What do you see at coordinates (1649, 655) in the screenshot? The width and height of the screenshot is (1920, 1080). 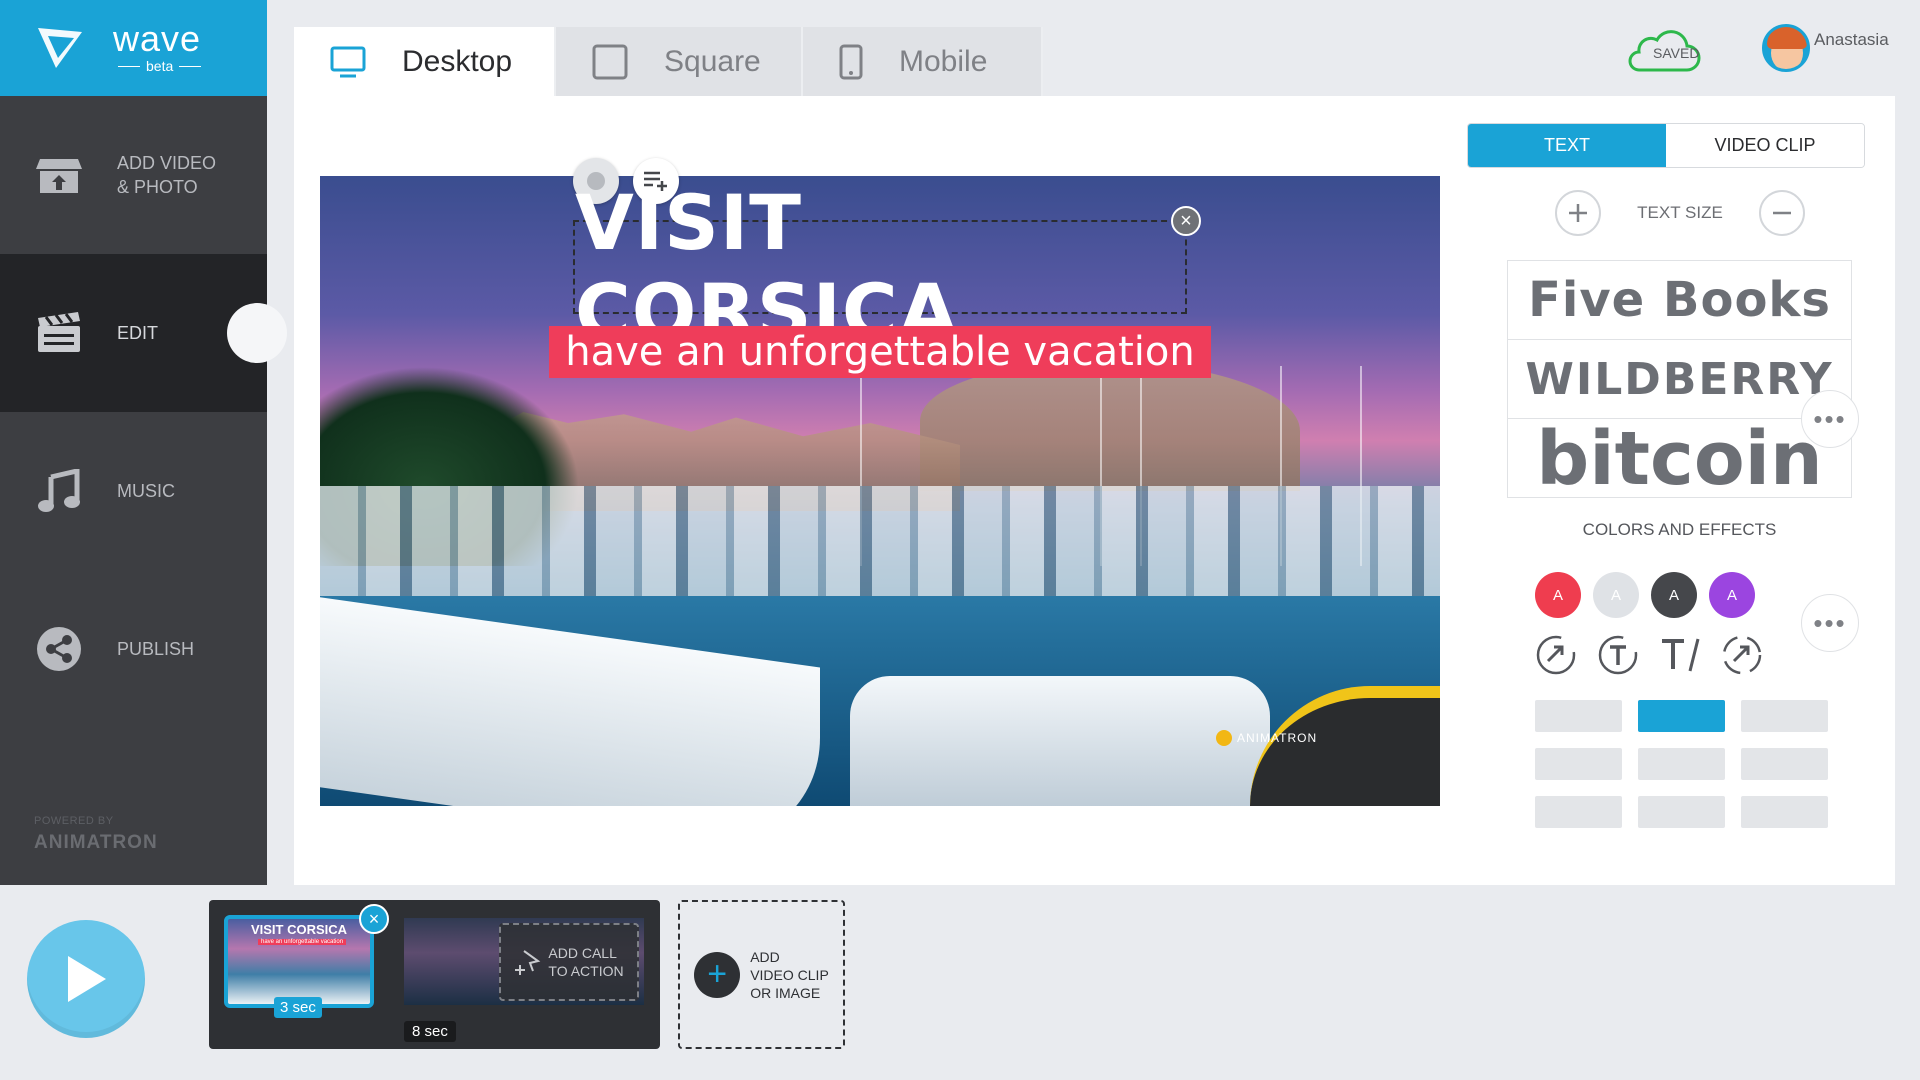 I see `text-effects` at bounding box center [1649, 655].